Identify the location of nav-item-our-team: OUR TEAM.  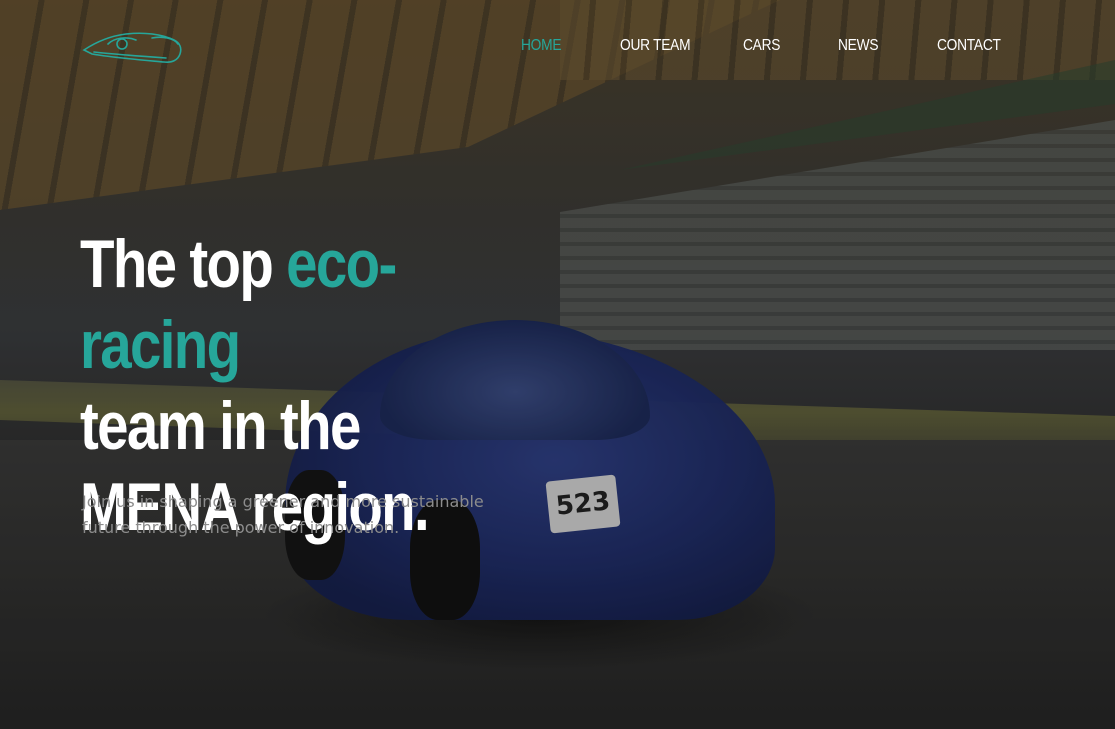
(655, 46).